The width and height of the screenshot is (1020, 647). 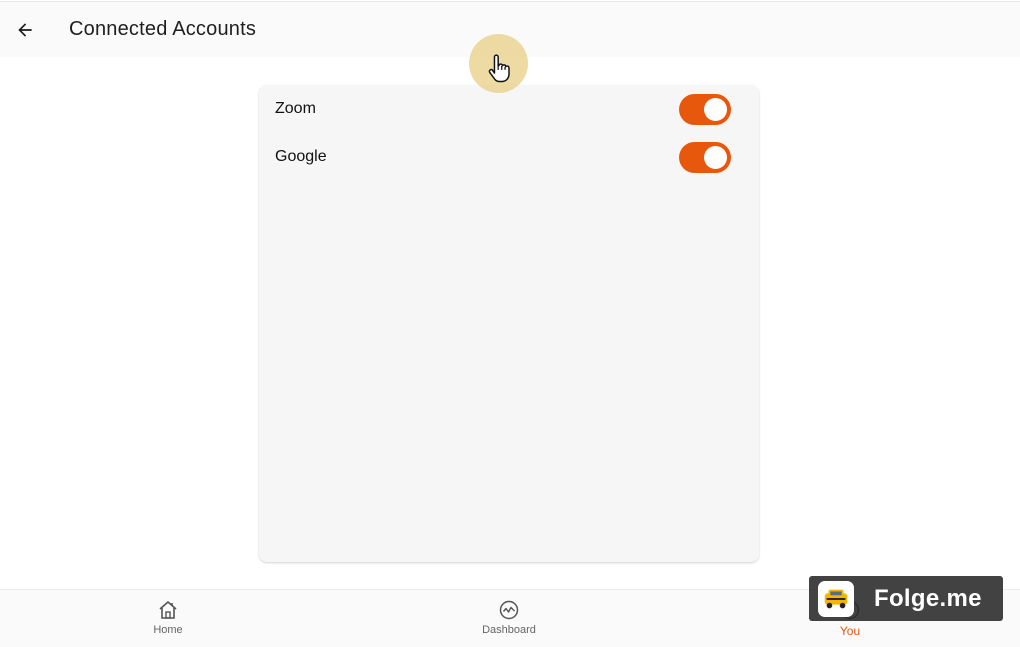 I want to click on account-row-google: Google, so click(x=509, y=157).